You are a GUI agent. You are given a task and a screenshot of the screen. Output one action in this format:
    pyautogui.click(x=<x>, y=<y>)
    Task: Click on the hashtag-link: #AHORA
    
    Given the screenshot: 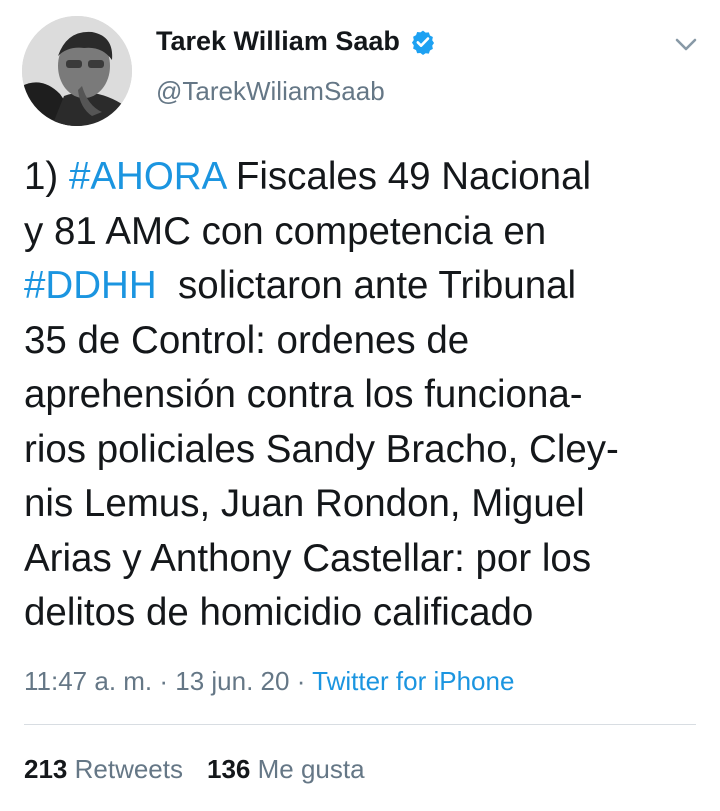 What is the action you would take?
    pyautogui.click(x=147, y=176)
    